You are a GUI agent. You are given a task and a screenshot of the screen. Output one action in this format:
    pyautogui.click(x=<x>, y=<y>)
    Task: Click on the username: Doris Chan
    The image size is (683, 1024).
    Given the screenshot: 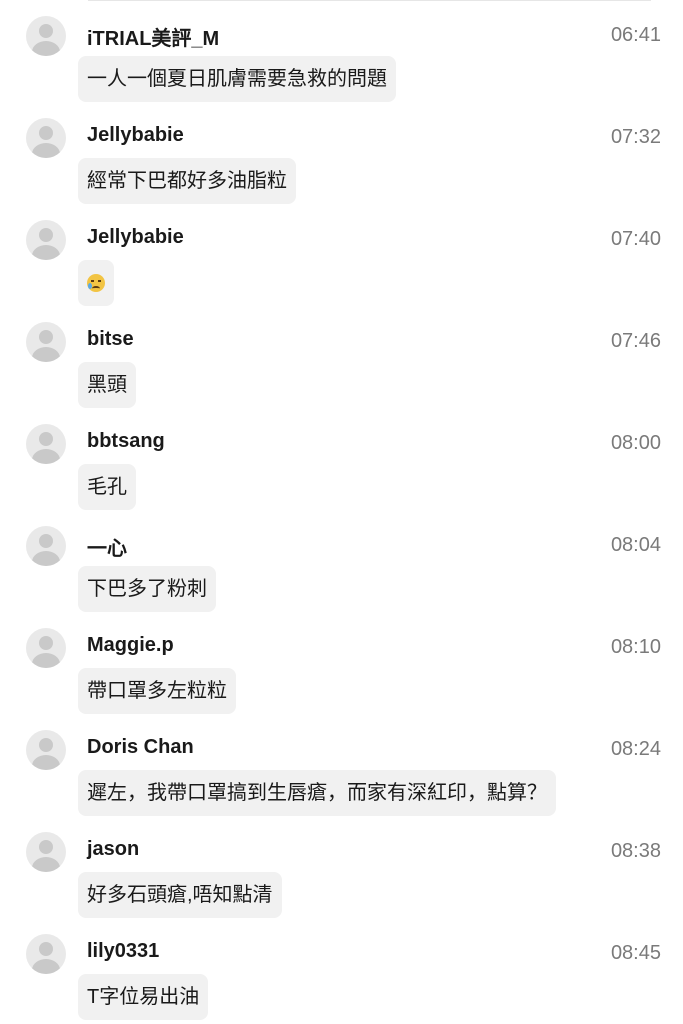 What is the action you would take?
    pyautogui.click(x=140, y=747)
    